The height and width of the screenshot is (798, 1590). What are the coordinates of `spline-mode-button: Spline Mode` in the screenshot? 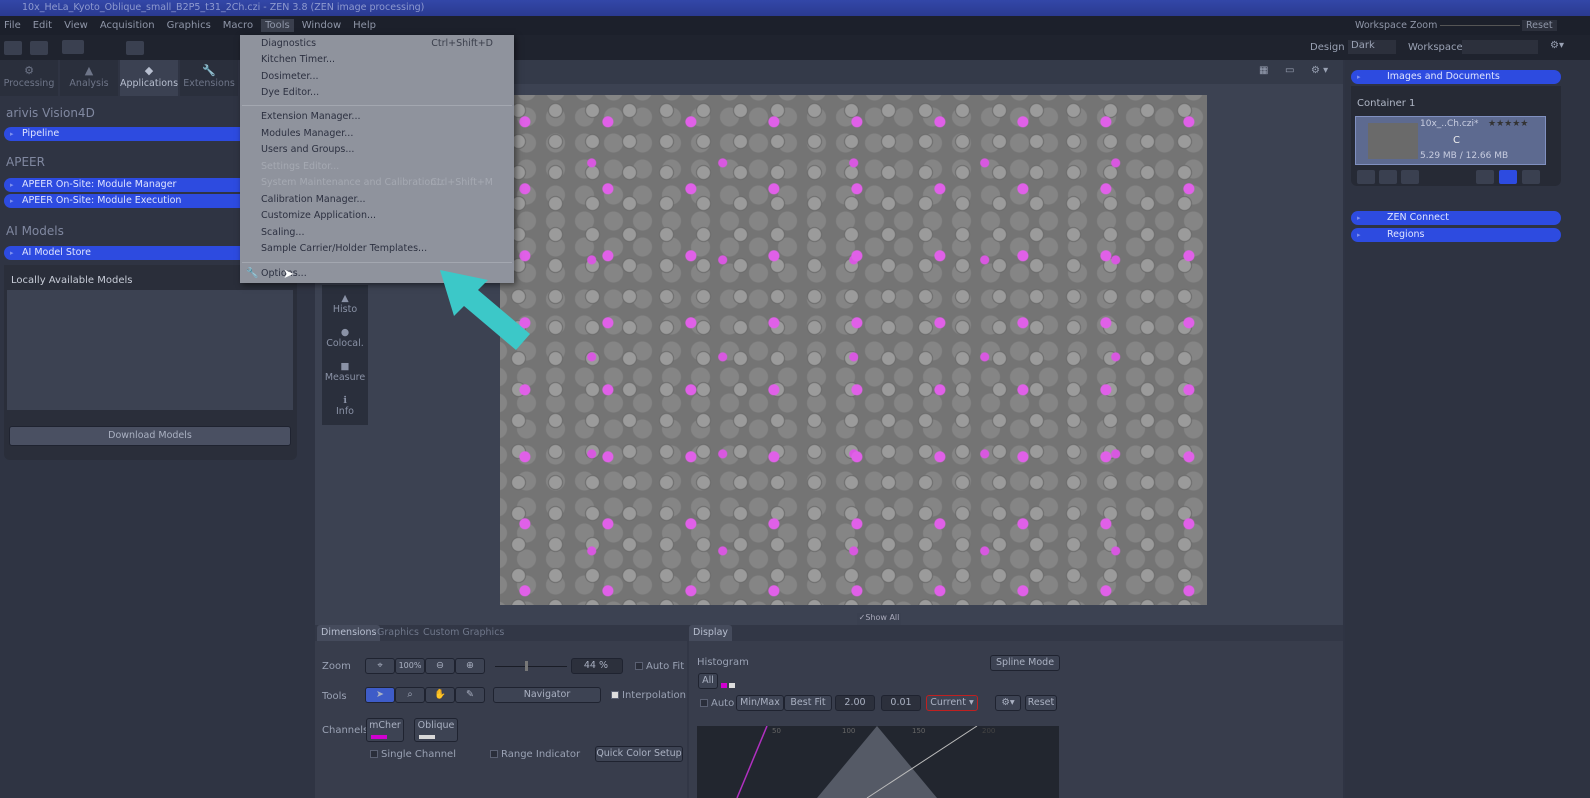 It's located at (1025, 663).